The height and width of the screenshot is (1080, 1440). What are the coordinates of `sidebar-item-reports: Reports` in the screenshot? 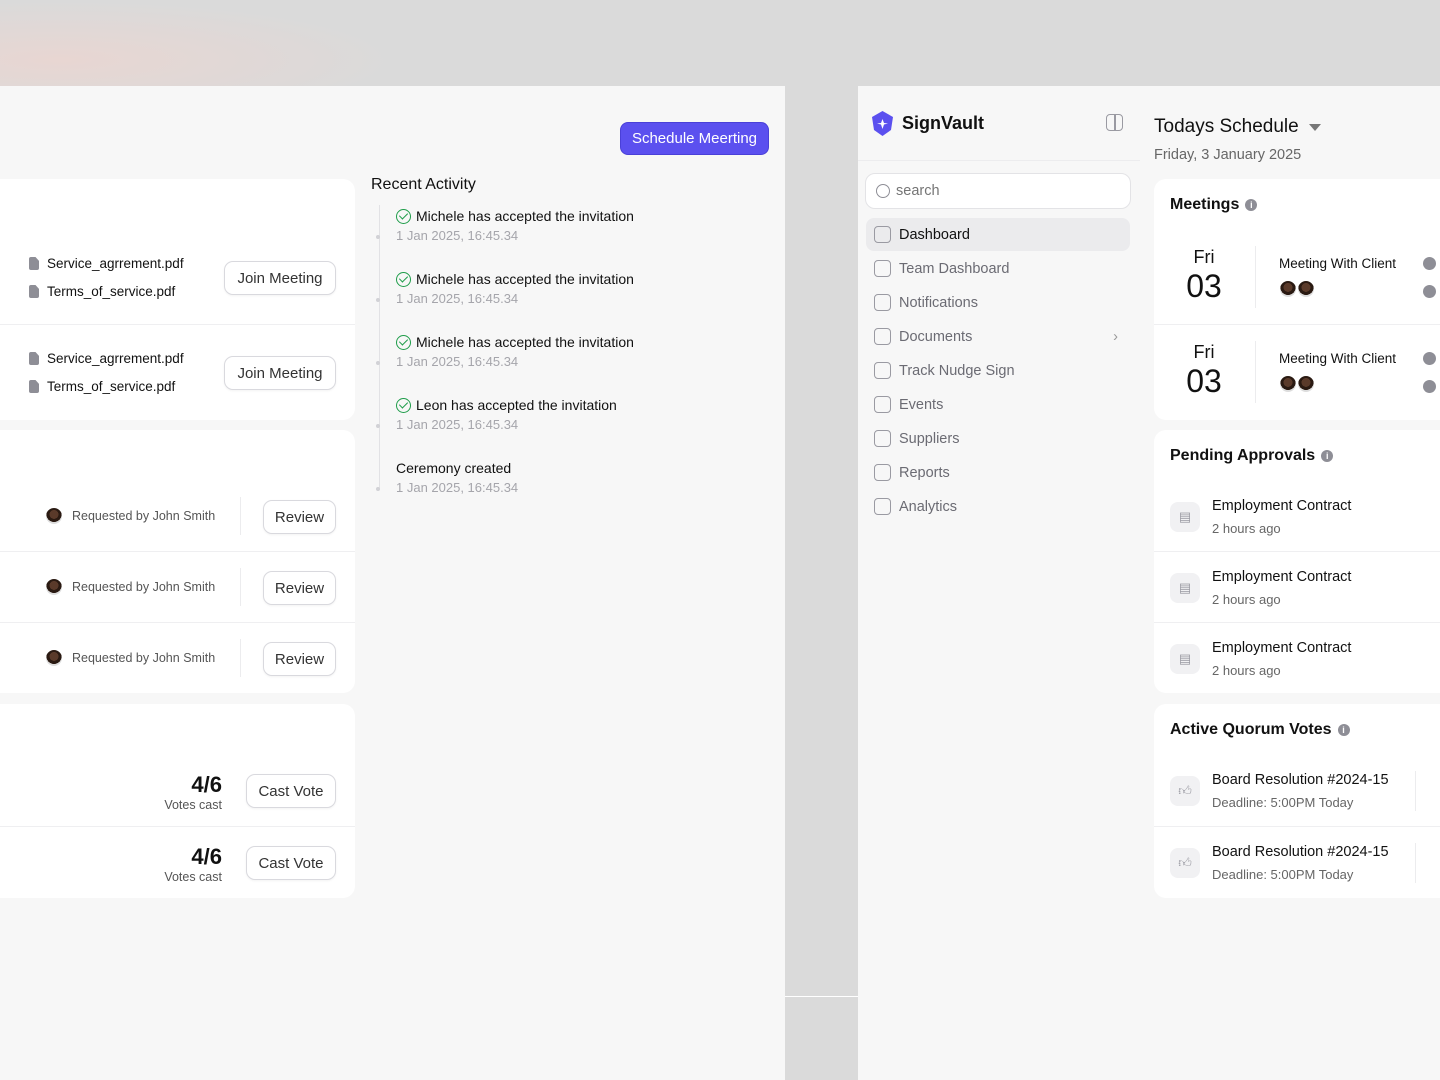 It's located at (998, 472).